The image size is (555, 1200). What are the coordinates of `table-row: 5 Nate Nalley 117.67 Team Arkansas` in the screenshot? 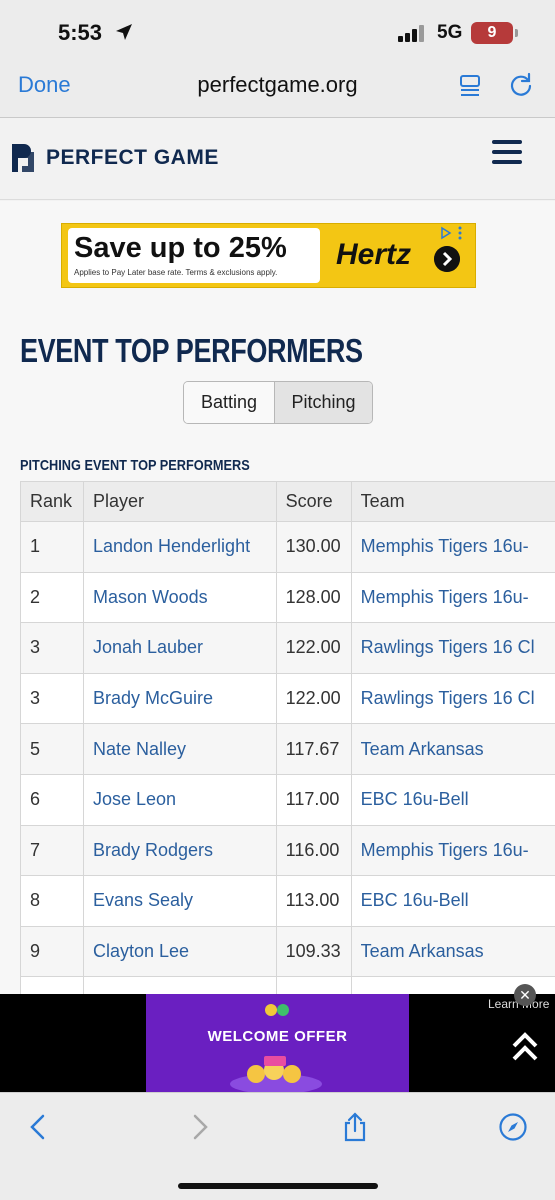 It's located at (287, 749).